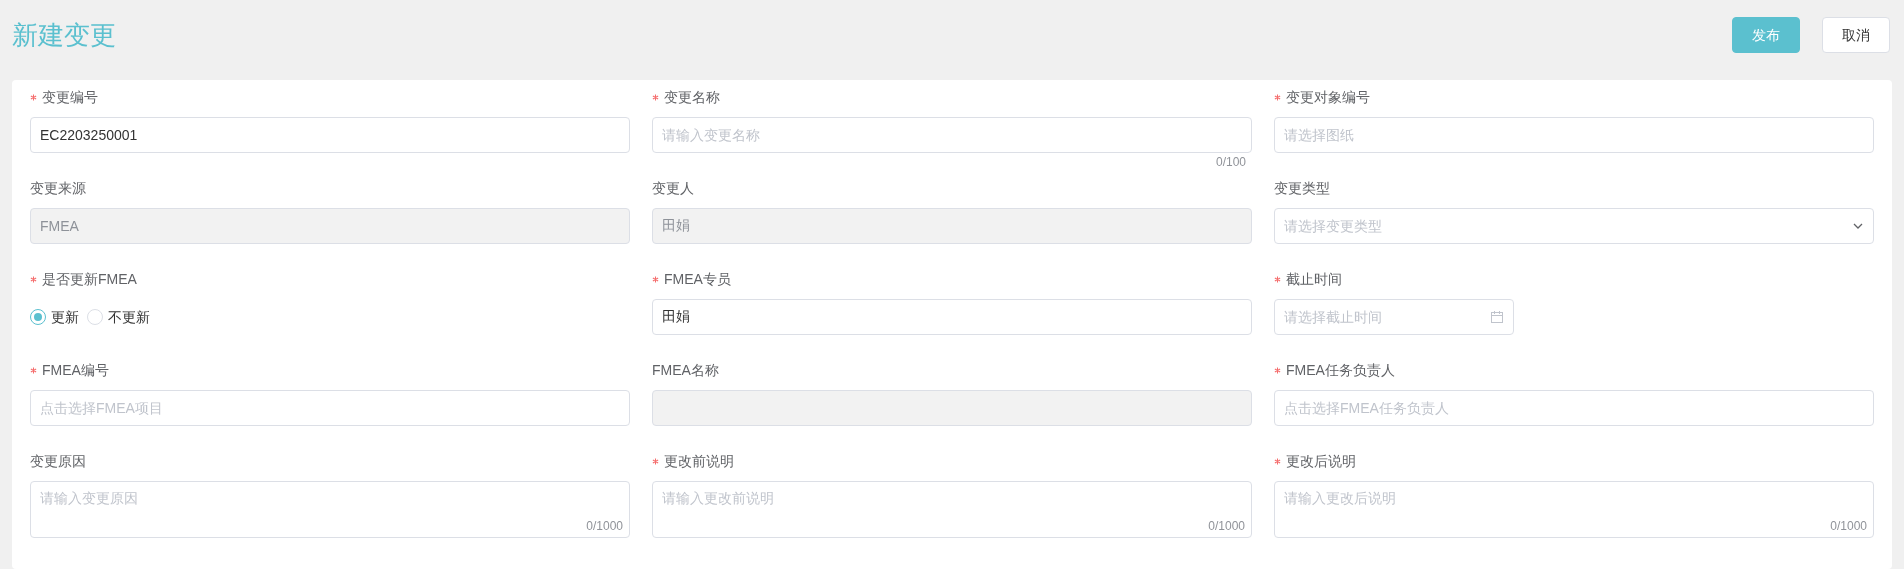 The width and height of the screenshot is (1904, 569). I want to click on publish-button: 发布, so click(1766, 35).